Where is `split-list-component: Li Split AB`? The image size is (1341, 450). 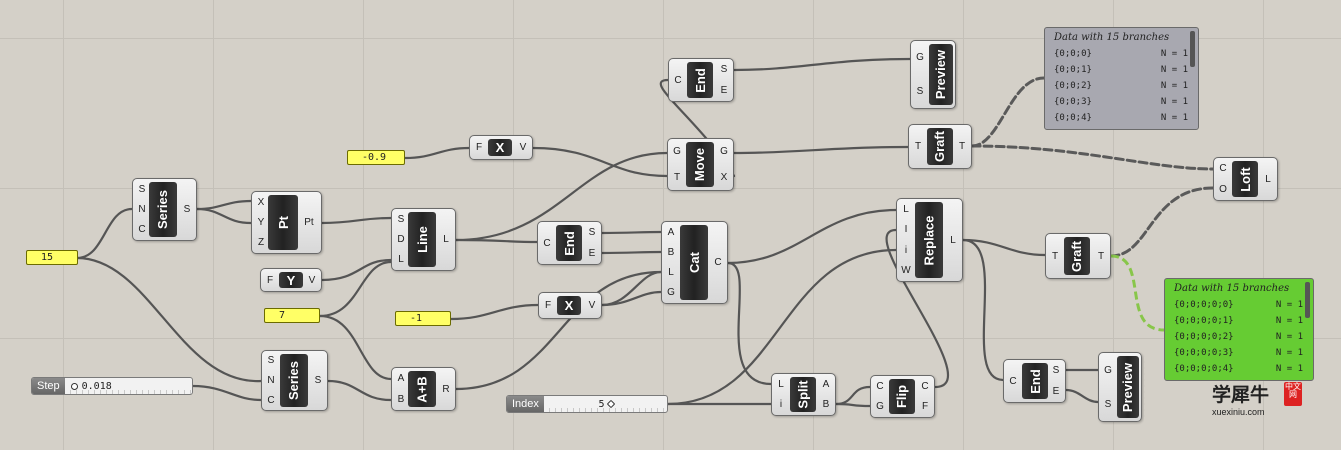
split-list-component: Li Split AB is located at coordinates (803, 394).